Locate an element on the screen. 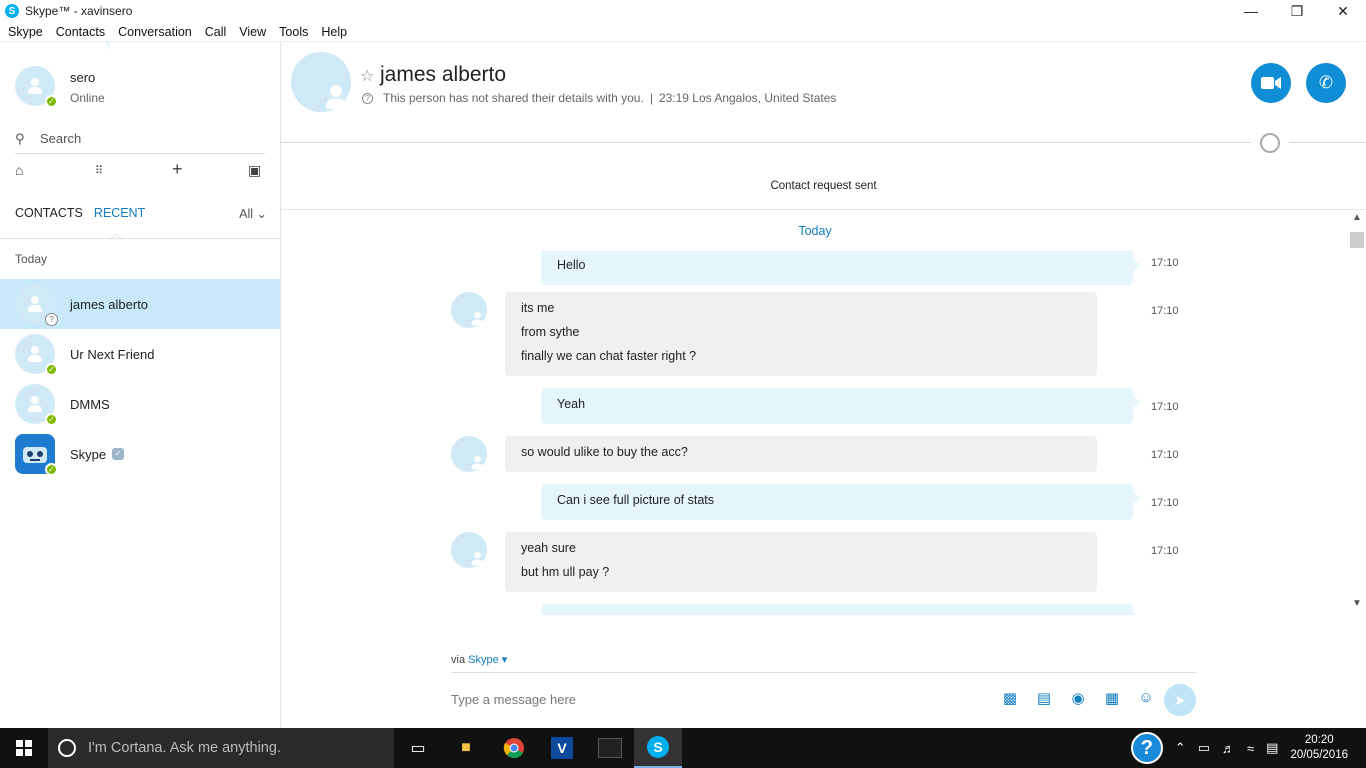  chrome-logo-icon is located at coordinates (513, 748).